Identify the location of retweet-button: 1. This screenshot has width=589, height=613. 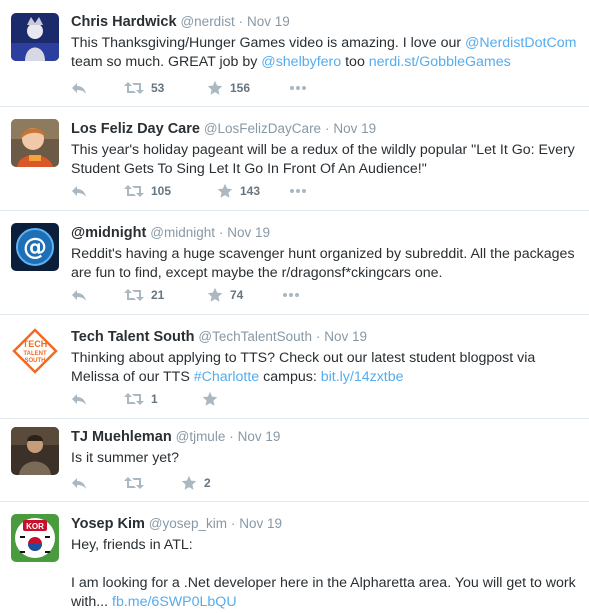
(141, 399).